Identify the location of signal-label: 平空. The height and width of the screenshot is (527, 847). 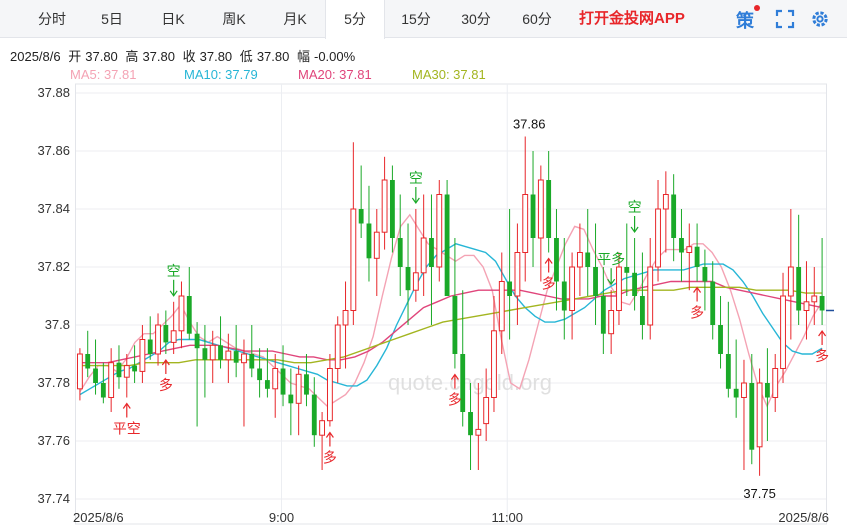
(127, 430).